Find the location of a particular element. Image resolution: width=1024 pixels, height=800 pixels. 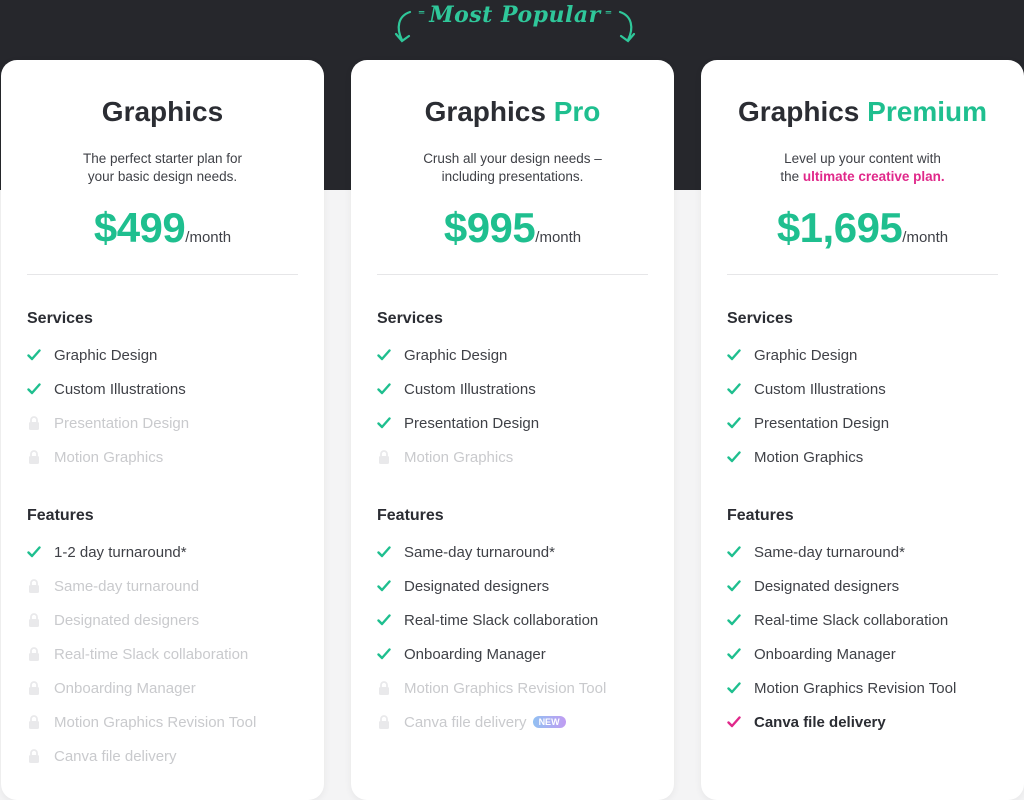

most-popular-banner: ⁼ Most Popular ⁼ is located at coordinates (515, 23).